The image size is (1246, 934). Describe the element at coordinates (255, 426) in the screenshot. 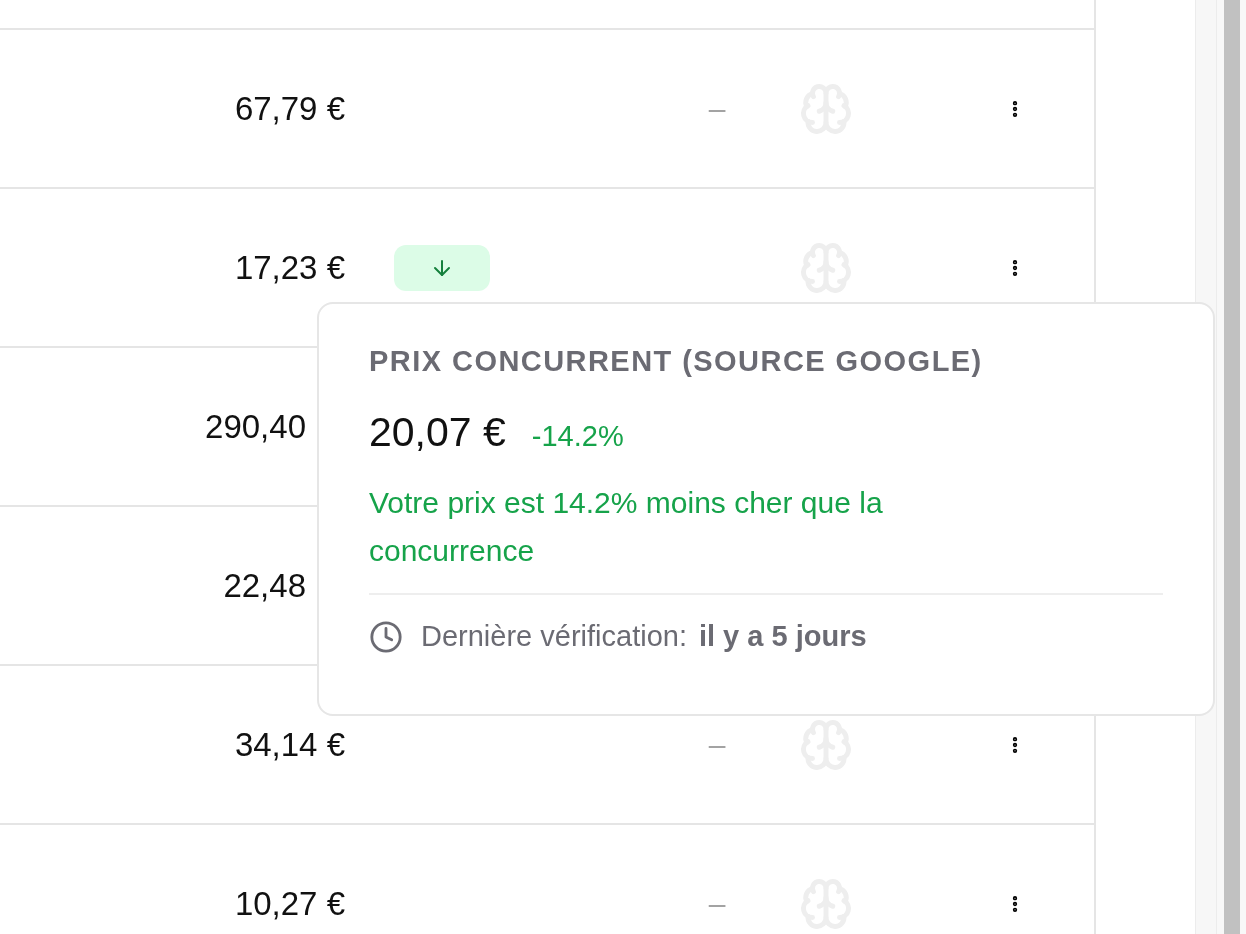

I see `price-text: 290,40` at that location.